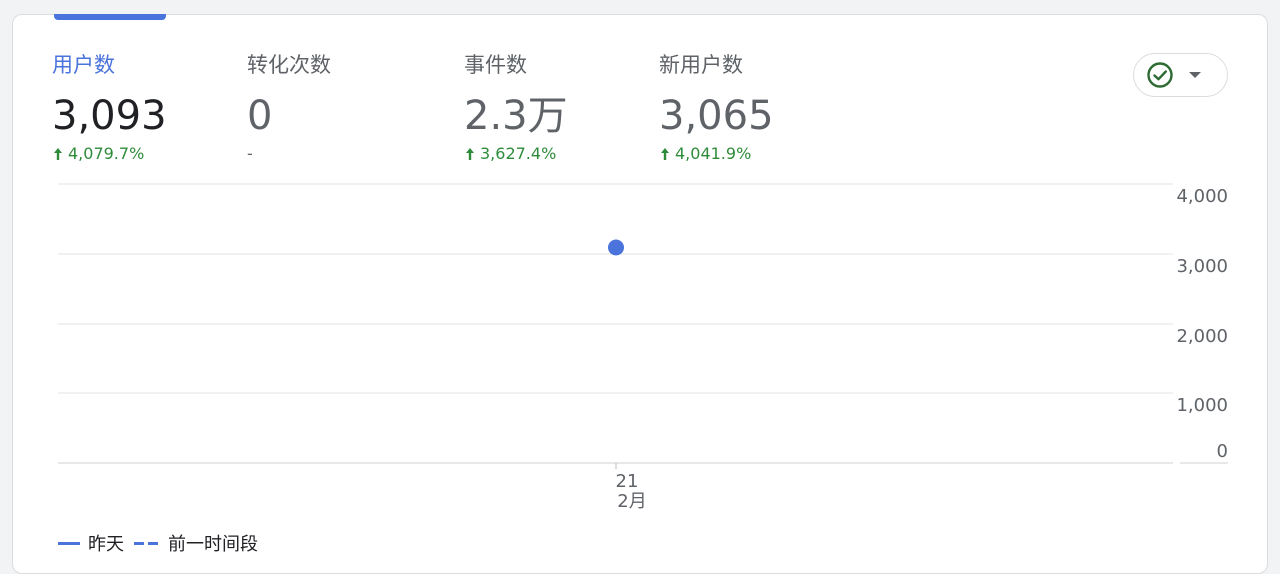 Image resolution: width=1280 pixels, height=574 pixels. I want to click on legend-item-previous: 前一时间段, so click(196, 543).